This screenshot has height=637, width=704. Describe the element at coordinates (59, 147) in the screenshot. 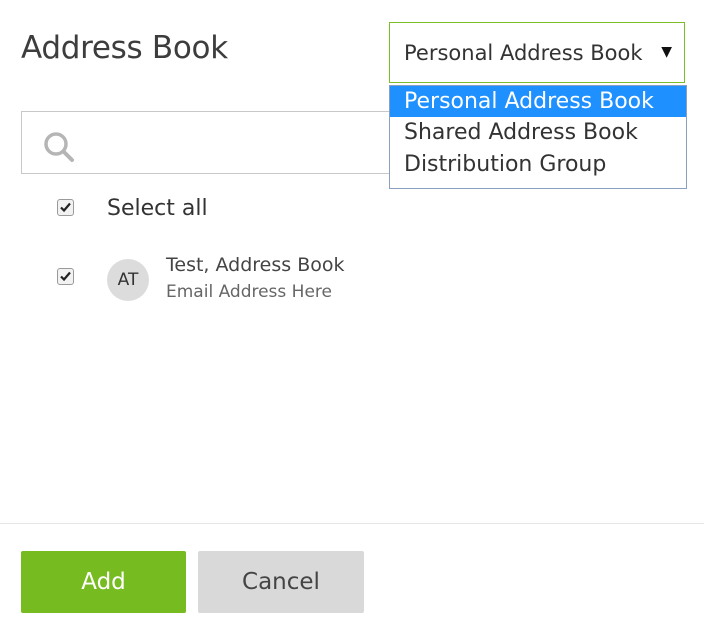

I see `search-icon` at that location.